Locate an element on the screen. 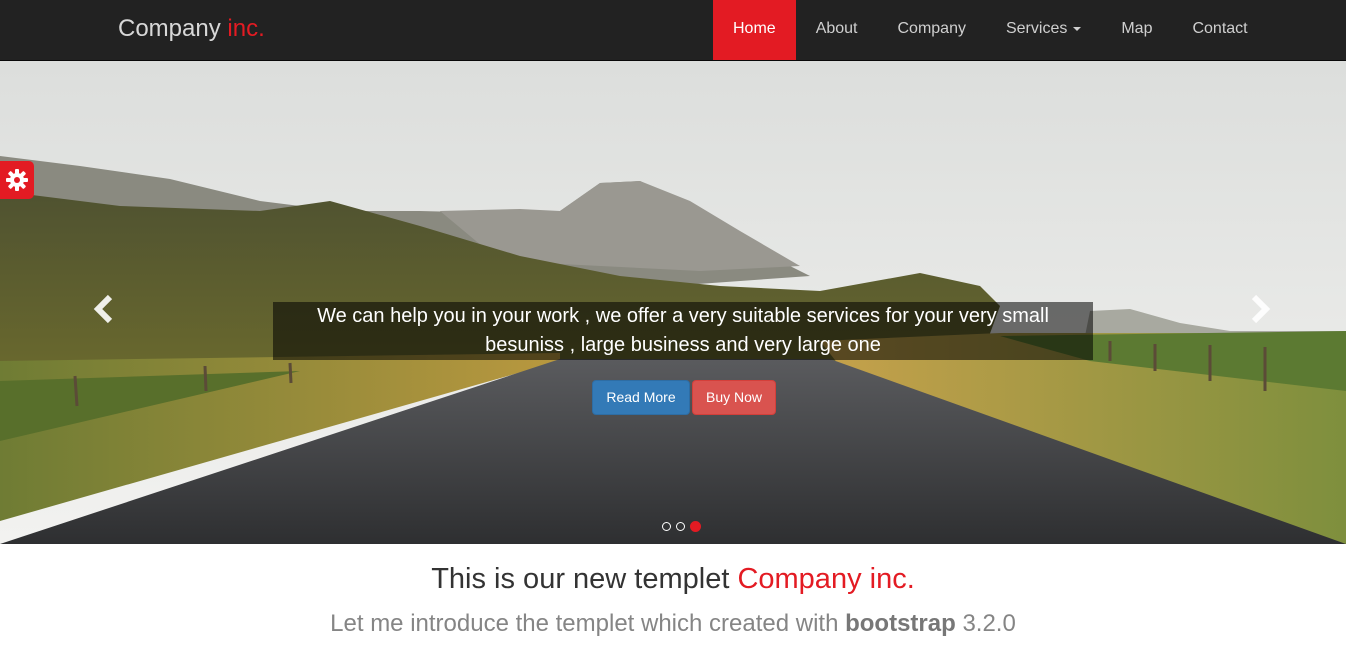  carousel-indicators is located at coordinates (681, 526).